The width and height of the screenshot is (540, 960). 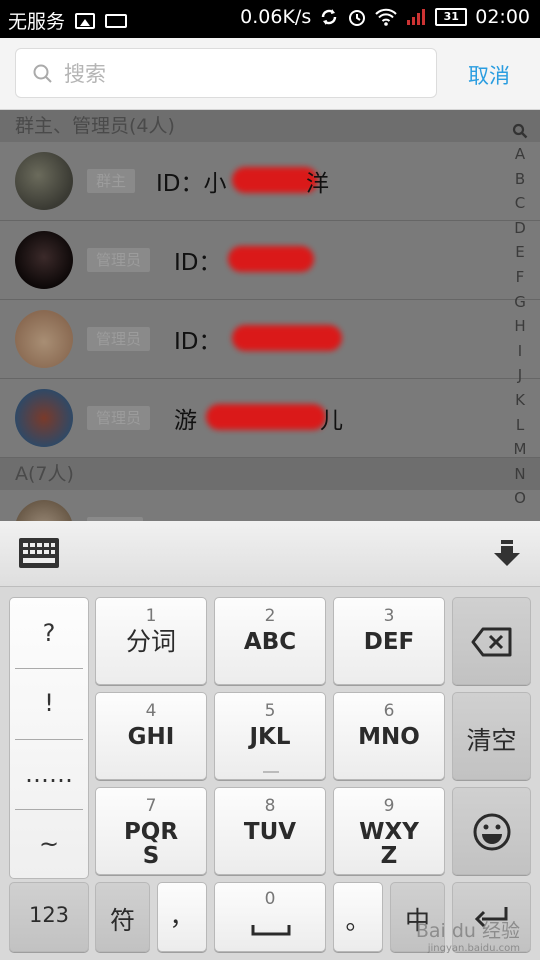 I want to click on section-header-a: A(7人), so click(x=270, y=474).